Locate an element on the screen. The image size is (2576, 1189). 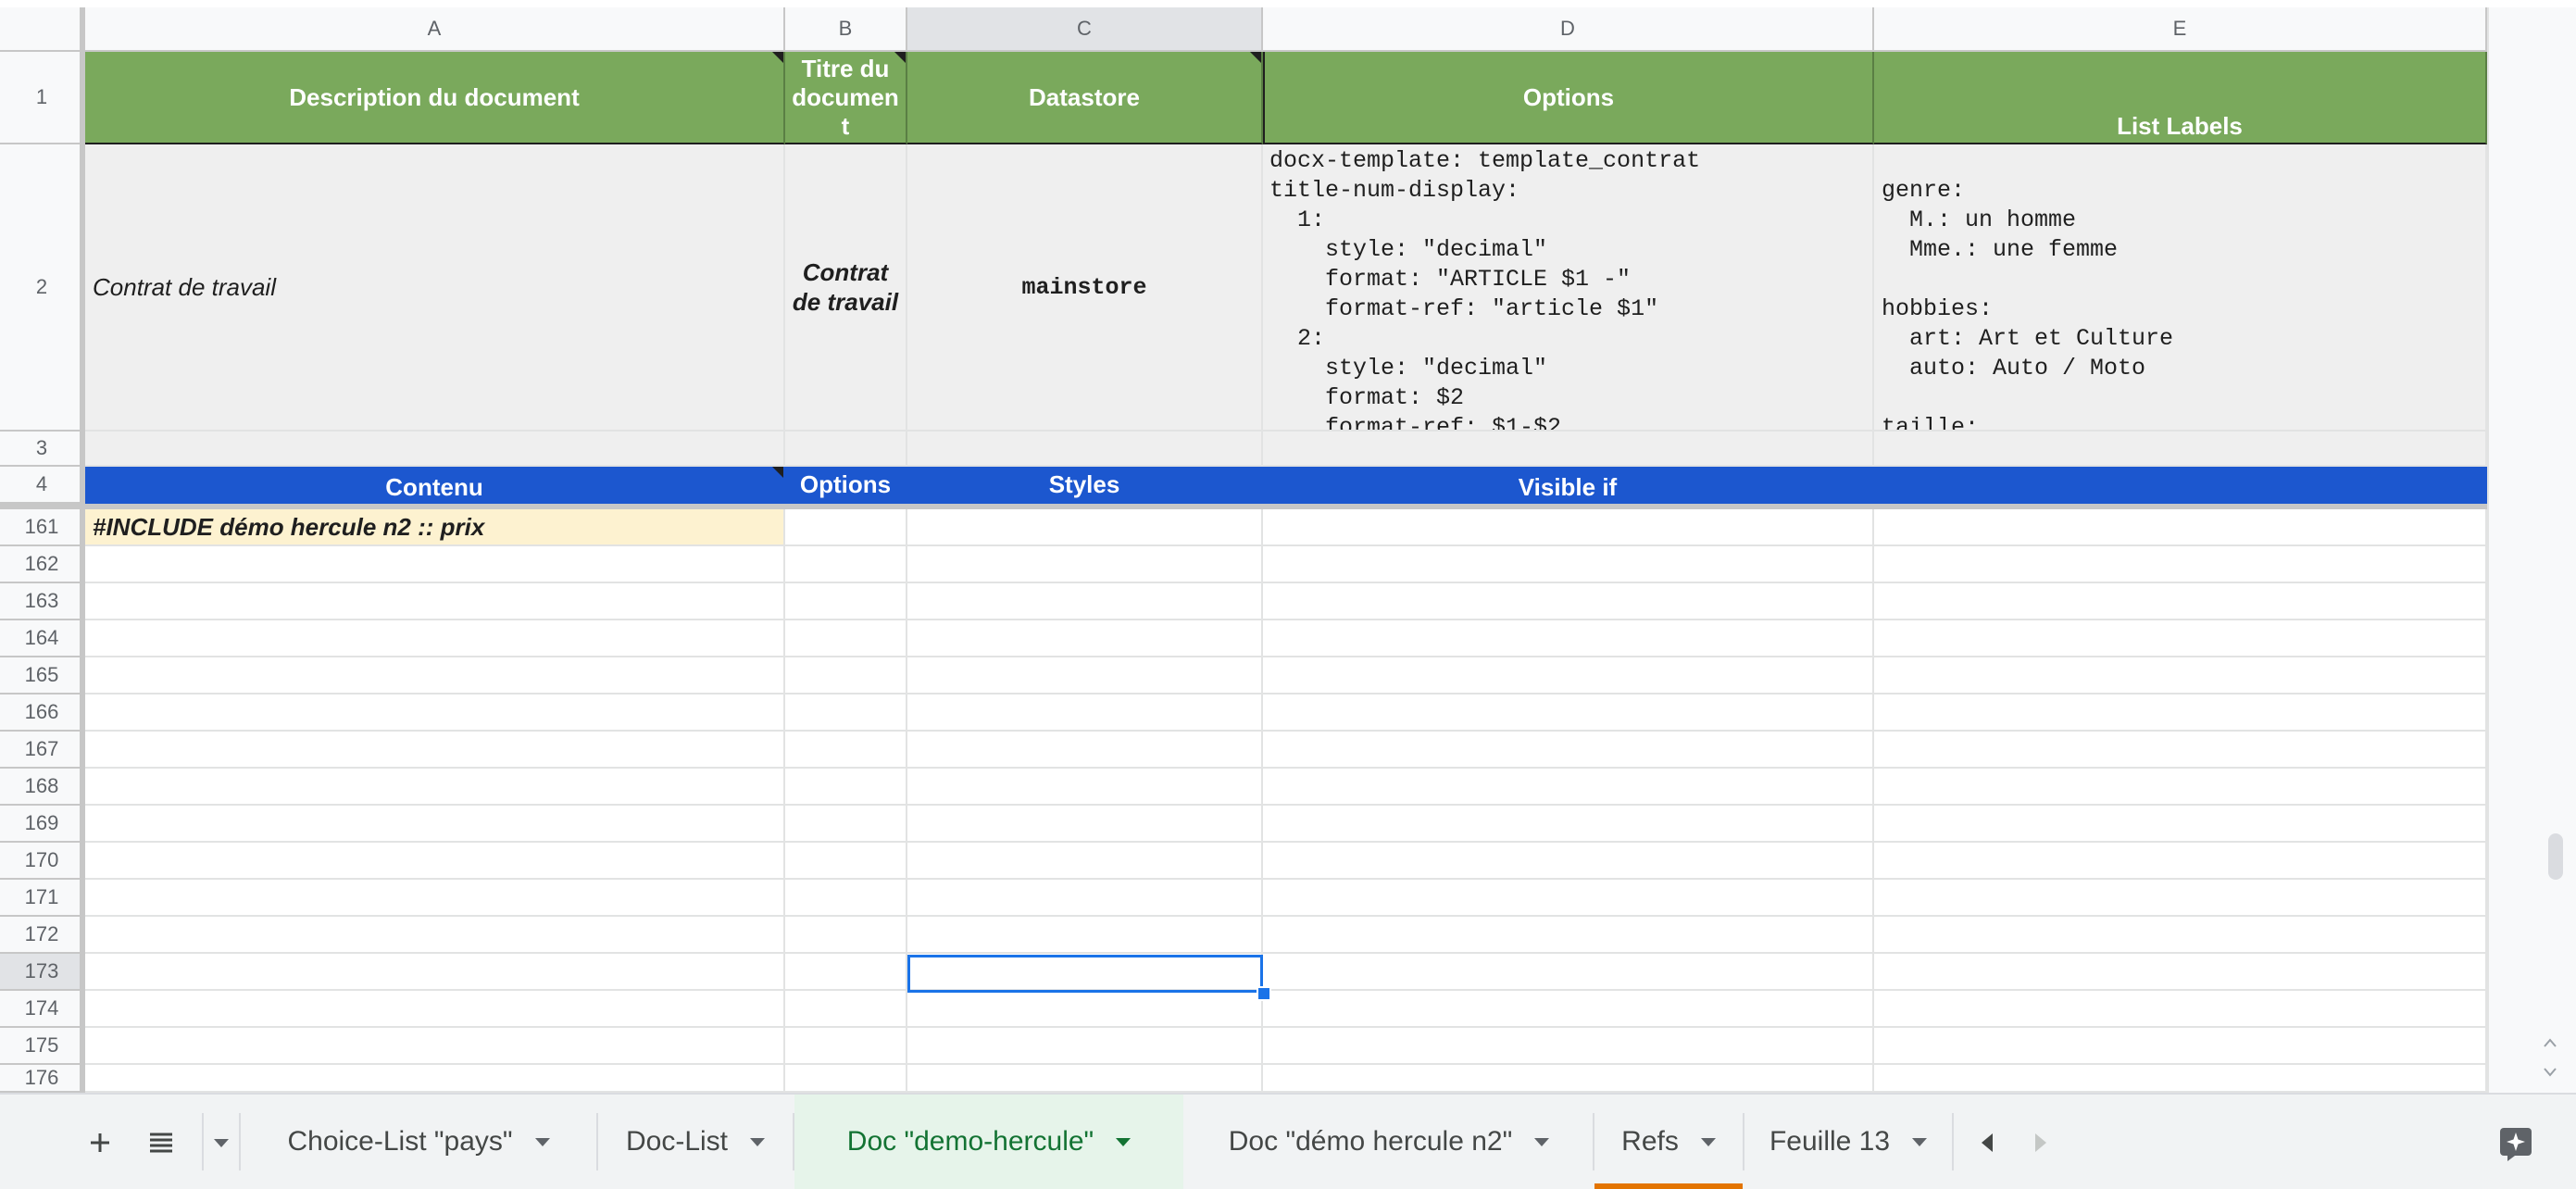
cell-d170 is located at coordinates (1568, 861).